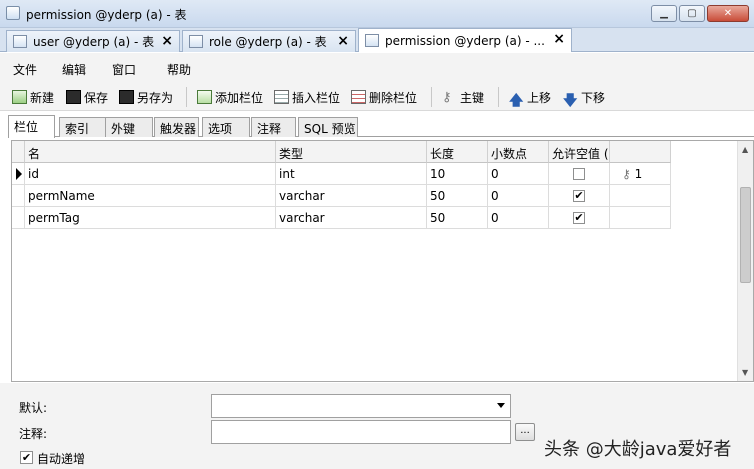 This screenshot has width=754, height=469. I want to click on tab-indexes: 索引, so click(83, 127).